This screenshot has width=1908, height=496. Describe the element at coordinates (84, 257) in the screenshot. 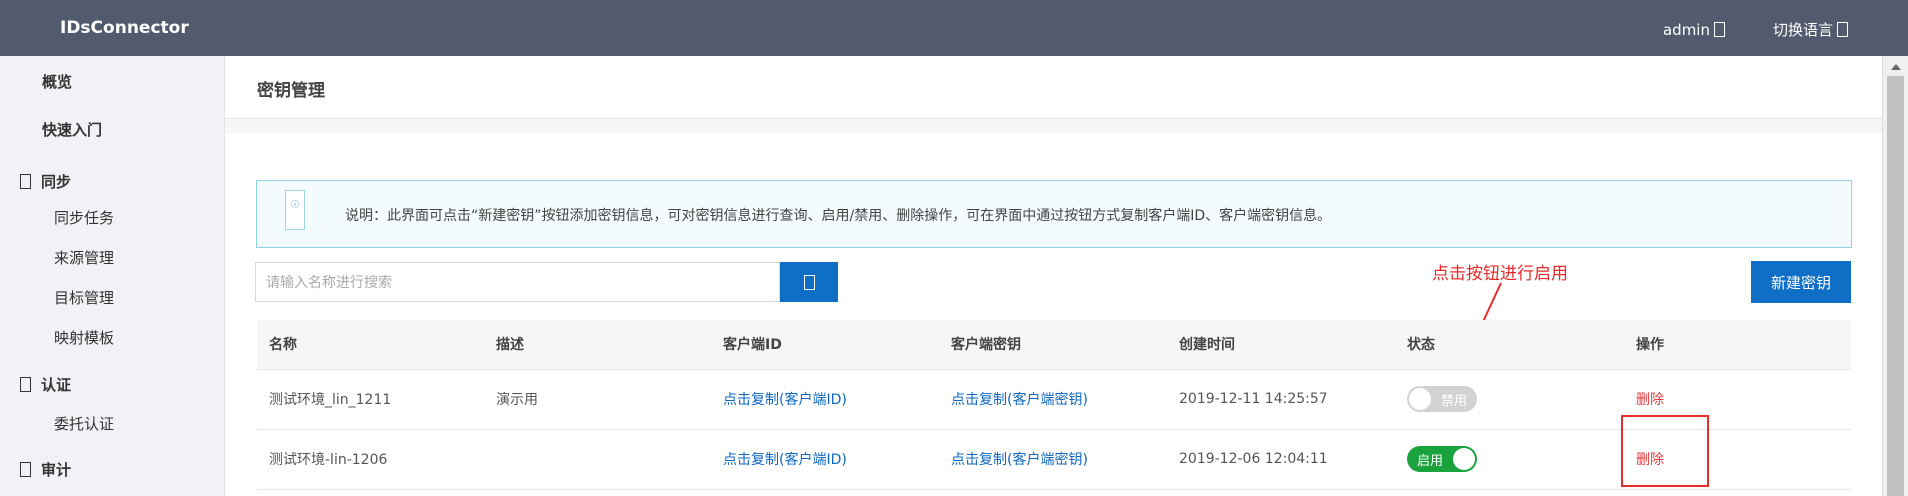

I see `sidebar-item-source-management: 来源管理` at that location.